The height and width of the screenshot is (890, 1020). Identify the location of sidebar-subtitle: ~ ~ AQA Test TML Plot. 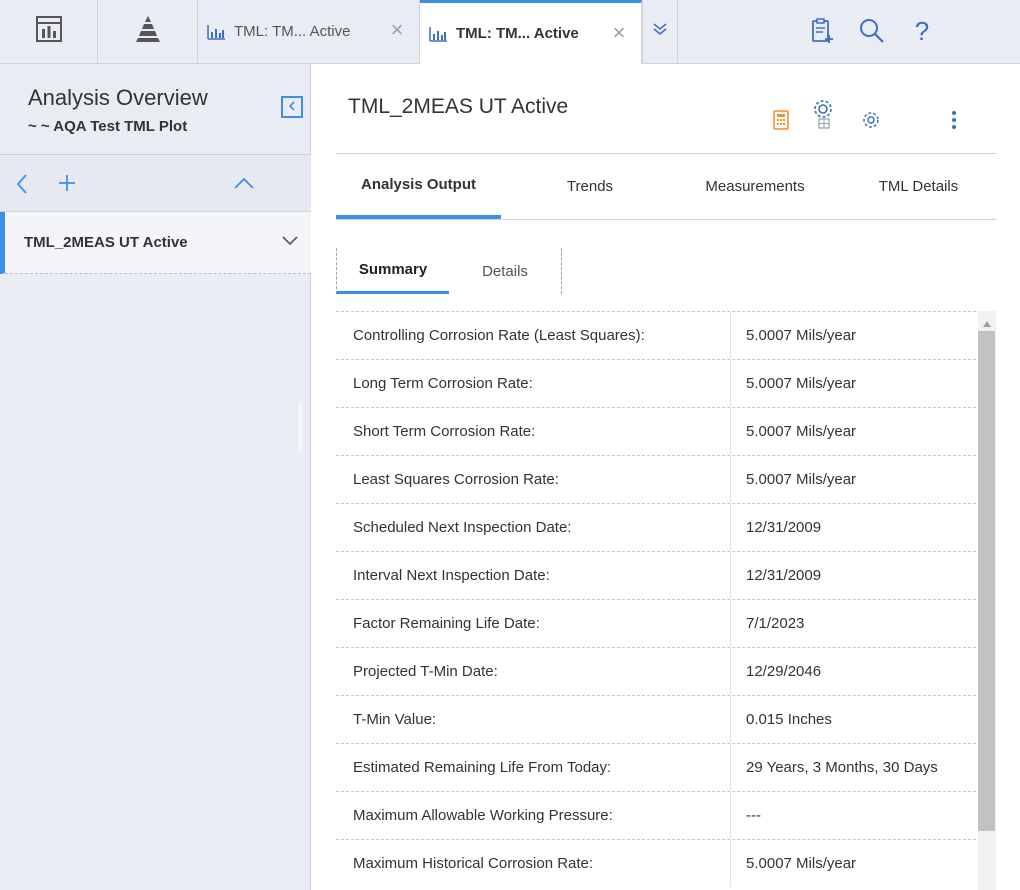
(108, 126).